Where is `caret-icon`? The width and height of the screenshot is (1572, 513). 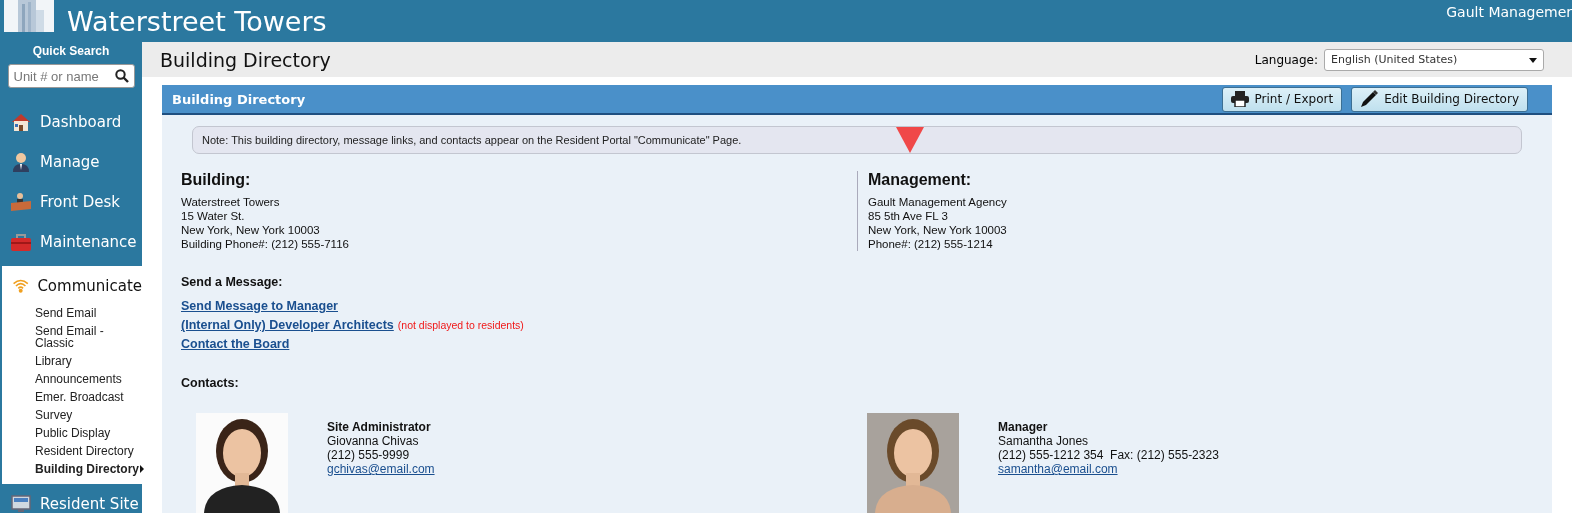 caret-icon is located at coordinates (1533, 60).